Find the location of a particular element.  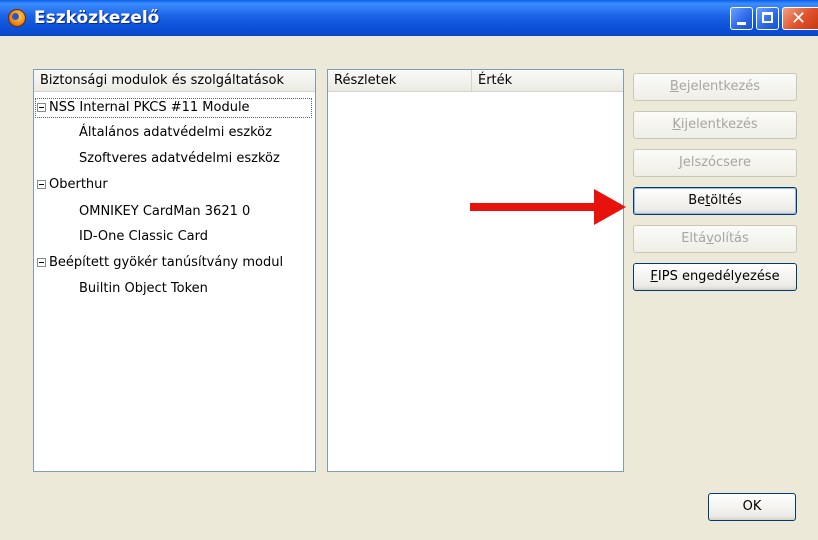

change-password-button: Jelszócsere is located at coordinates (715, 163).